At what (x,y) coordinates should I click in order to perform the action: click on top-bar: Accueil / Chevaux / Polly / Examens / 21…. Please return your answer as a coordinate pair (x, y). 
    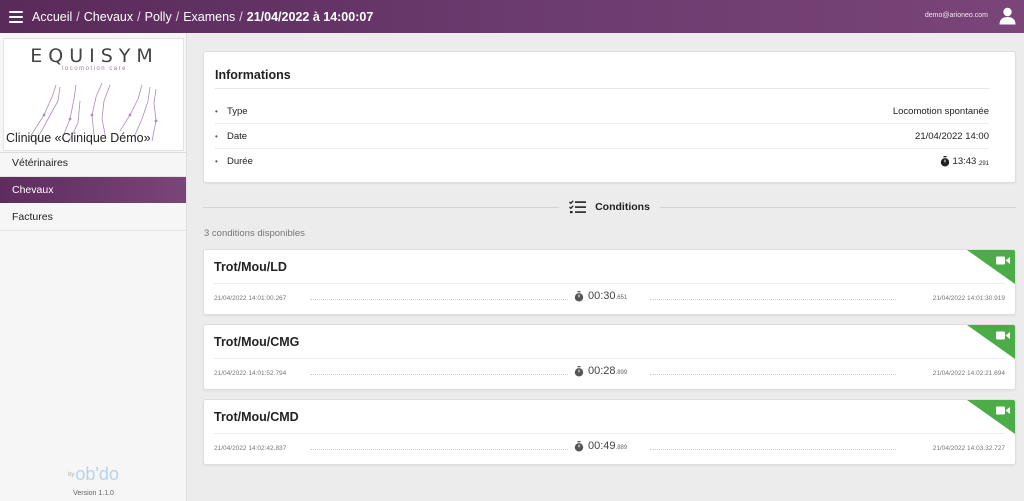
    Looking at the image, I should click on (512, 16).